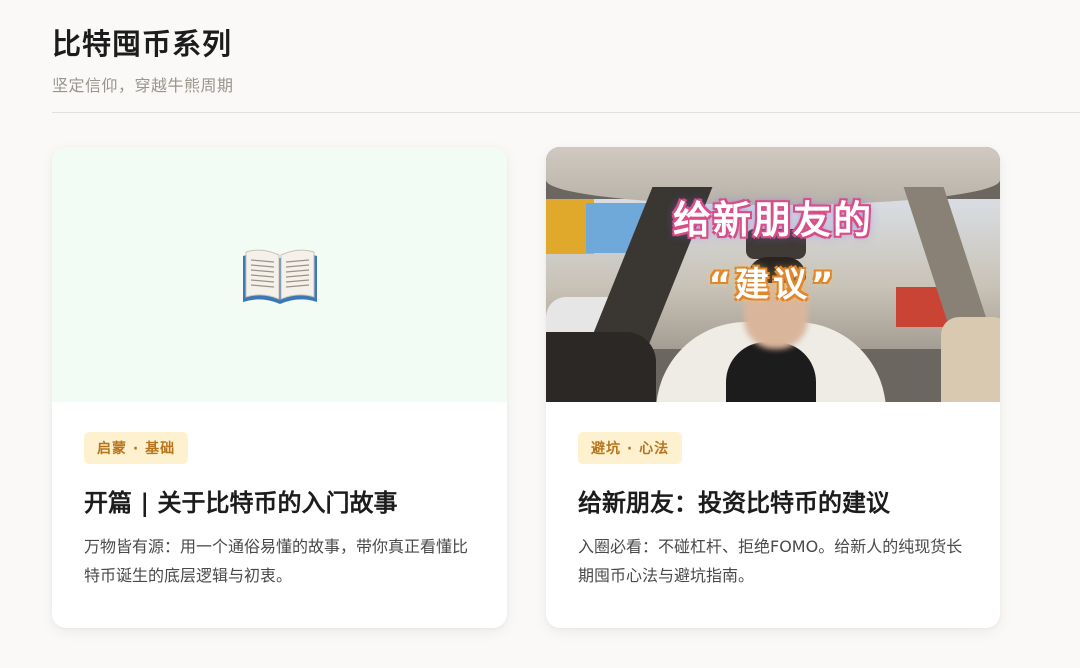 The height and width of the screenshot is (668, 1080). What do you see at coordinates (566, 59) in the screenshot?
I see `header: 比特囤币系列 坚定信仰，穿越牛熊周期` at bounding box center [566, 59].